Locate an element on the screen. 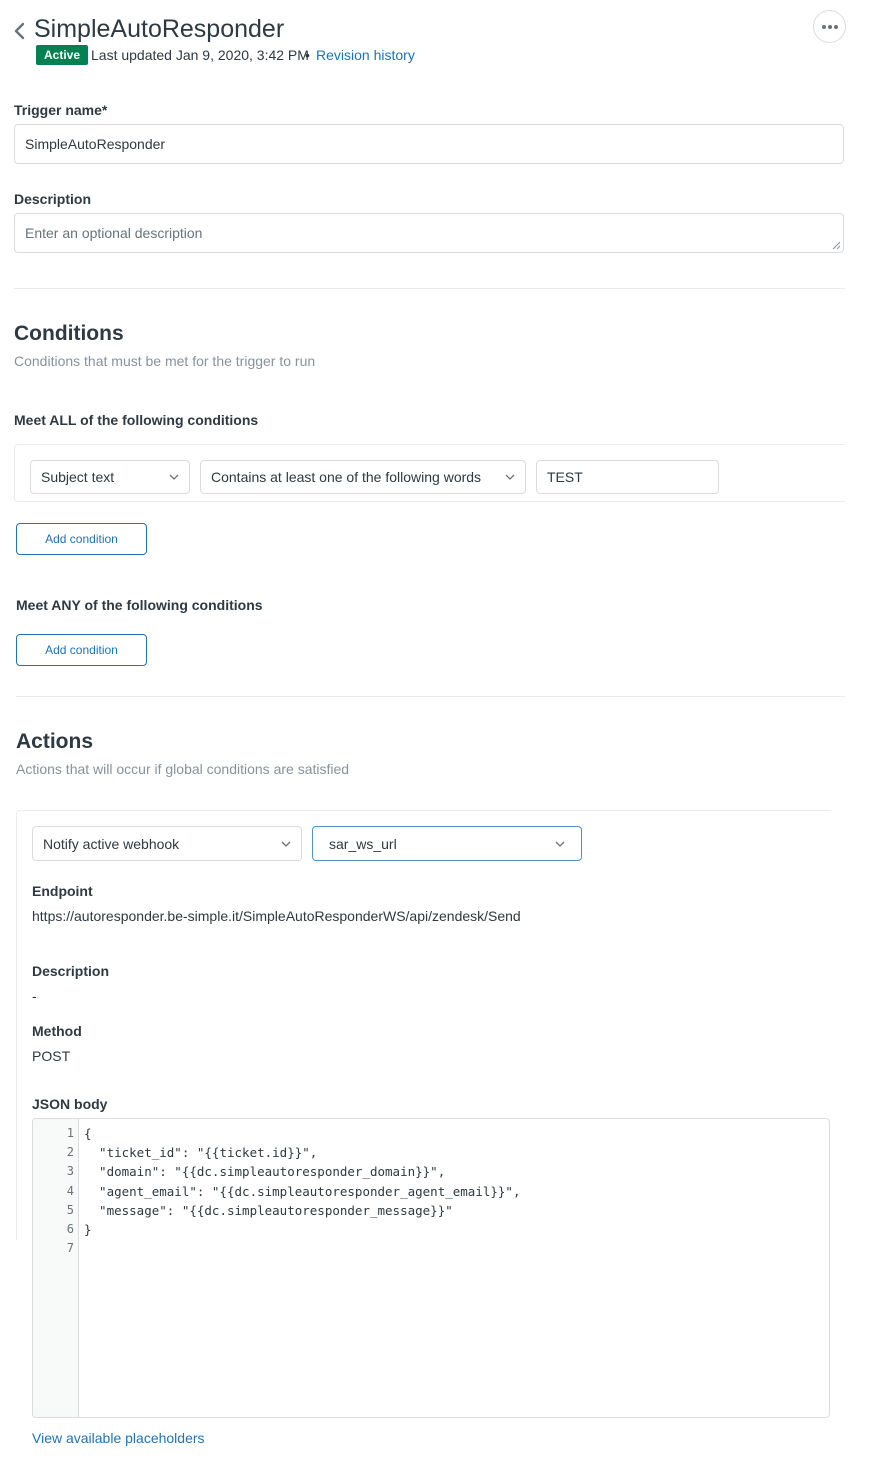 The height and width of the screenshot is (1461, 878). last-updated-text: Last updated Jan 9, 2020, 3:42 PM is located at coordinates (200, 55).